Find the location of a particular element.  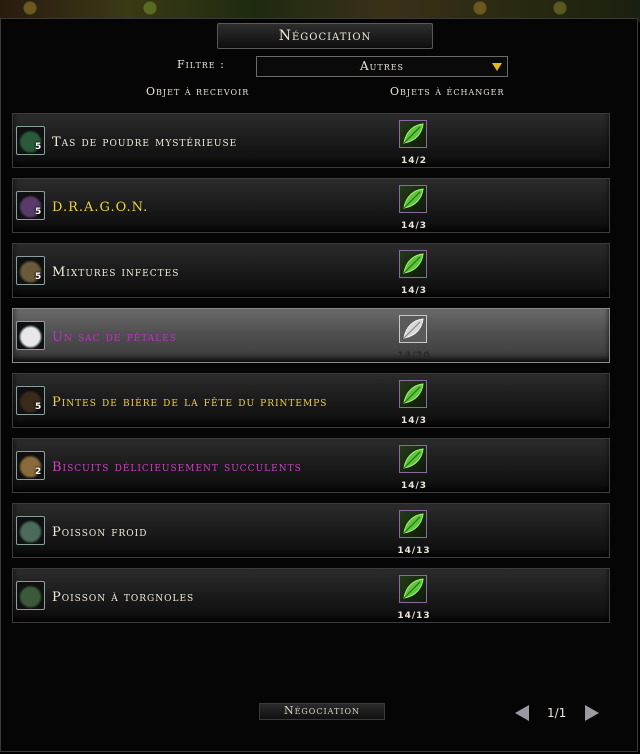

item-name: Tas de poudre mystérieuse is located at coordinates (145, 142).